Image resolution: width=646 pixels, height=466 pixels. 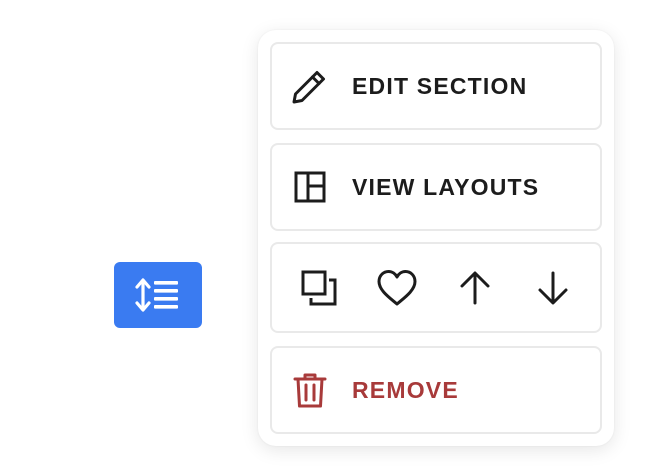 I want to click on line-height-icon, so click(x=156, y=295).